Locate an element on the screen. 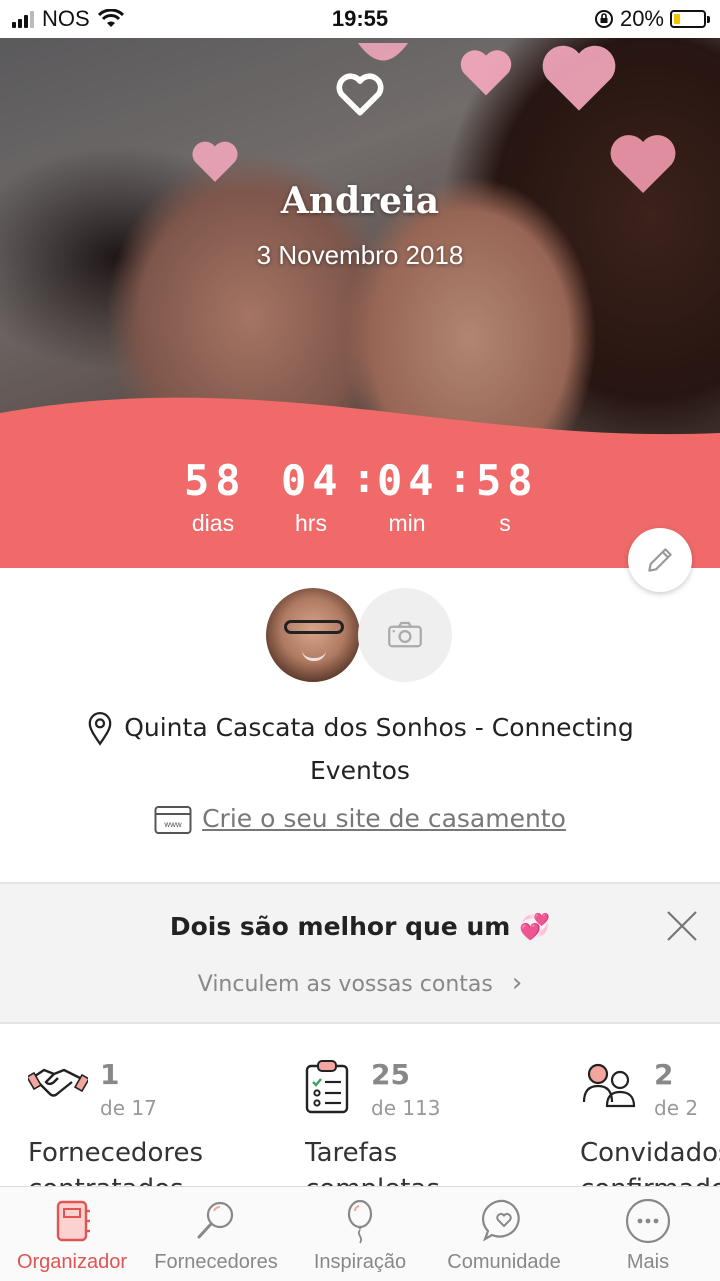 This screenshot has height=1281, width=720. wedding-date: 3 Novembro 2018 is located at coordinates (360, 255).